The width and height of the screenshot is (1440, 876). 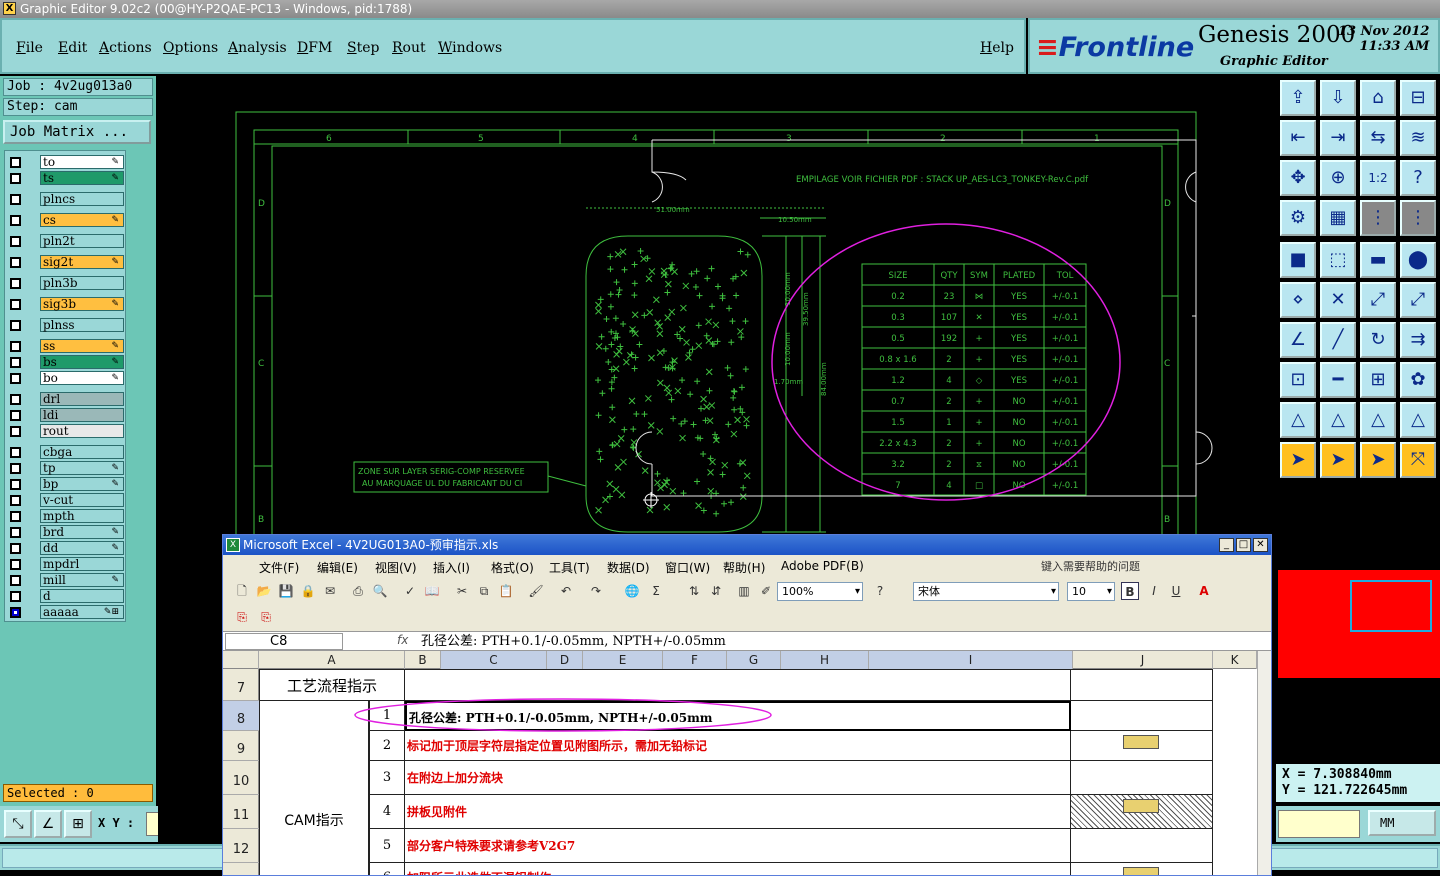 What do you see at coordinates (66, 199) in the screenshot?
I see `layer-row-plncs: plncs` at bounding box center [66, 199].